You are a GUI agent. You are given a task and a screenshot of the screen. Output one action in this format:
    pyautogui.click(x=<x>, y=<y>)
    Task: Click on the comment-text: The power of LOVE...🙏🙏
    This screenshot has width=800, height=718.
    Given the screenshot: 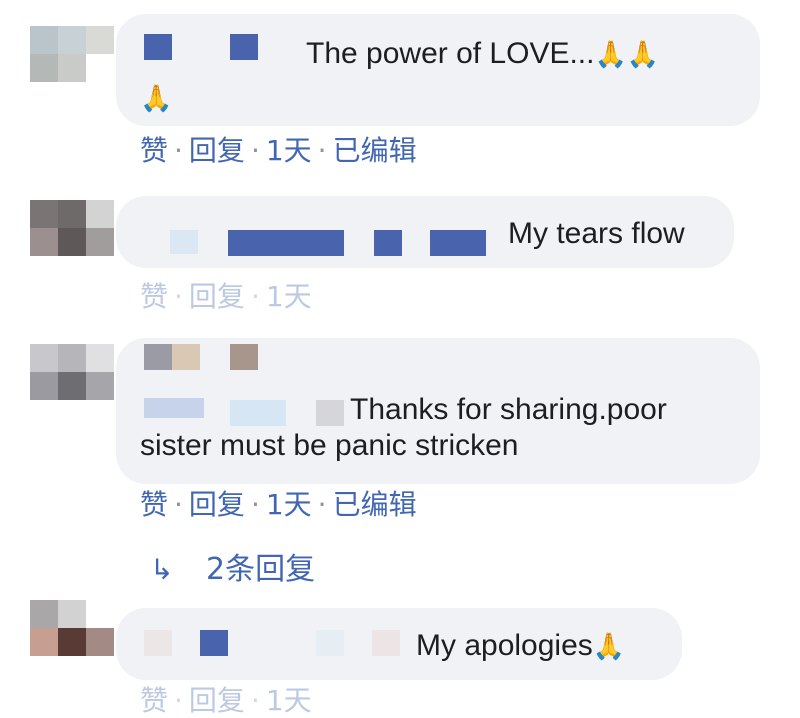 What is the action you would take?
    pyautogui.click(x=483, y=53)
    